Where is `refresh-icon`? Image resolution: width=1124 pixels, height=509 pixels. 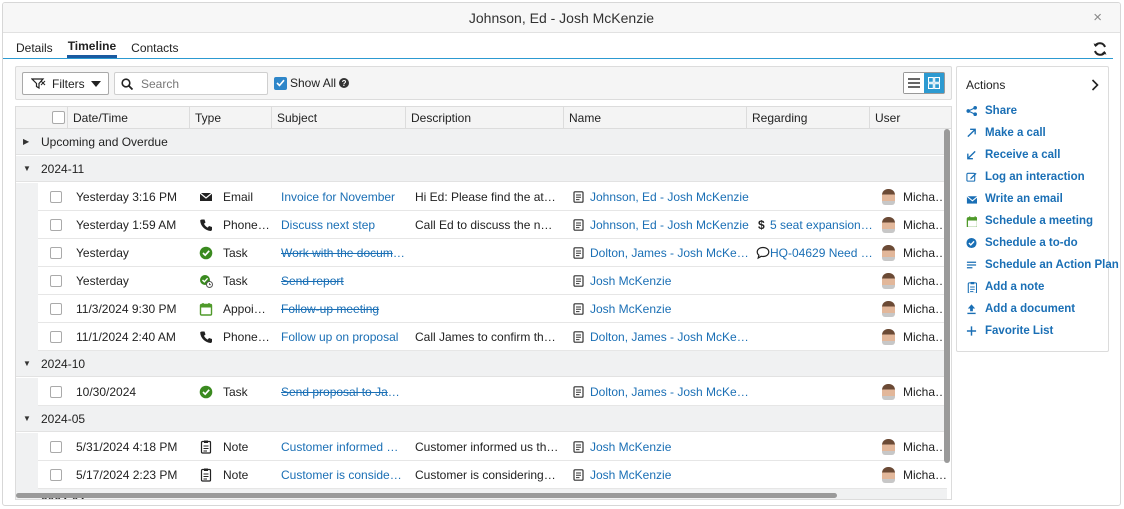
refresh-icon is located at coordinates (1100, 49).